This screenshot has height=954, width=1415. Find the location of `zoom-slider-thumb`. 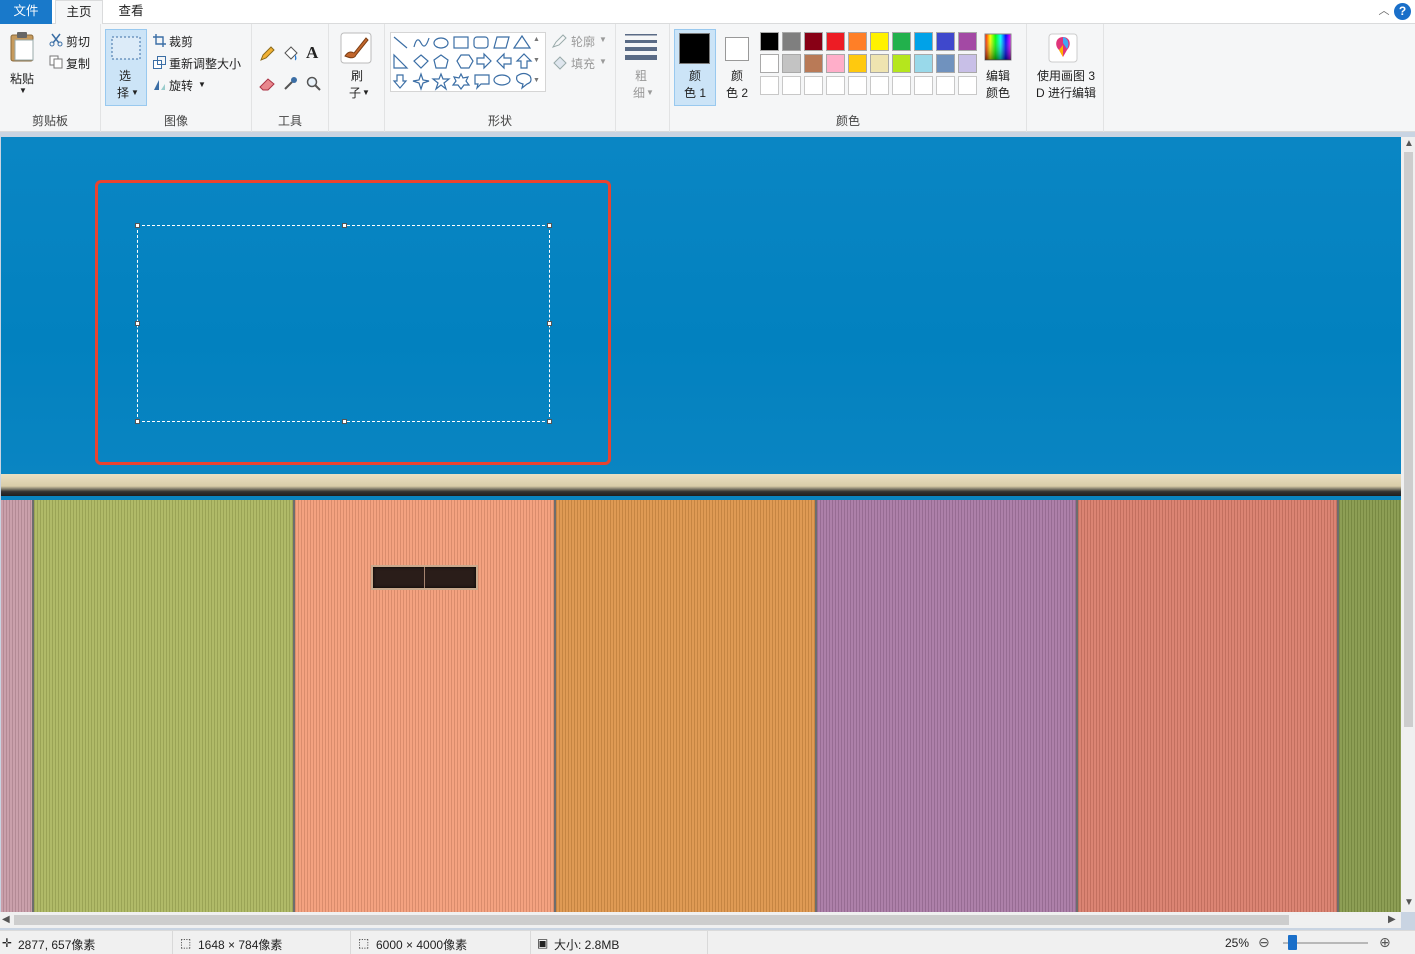

zoom-slider-thumb is located at coordinates (1292, 942).